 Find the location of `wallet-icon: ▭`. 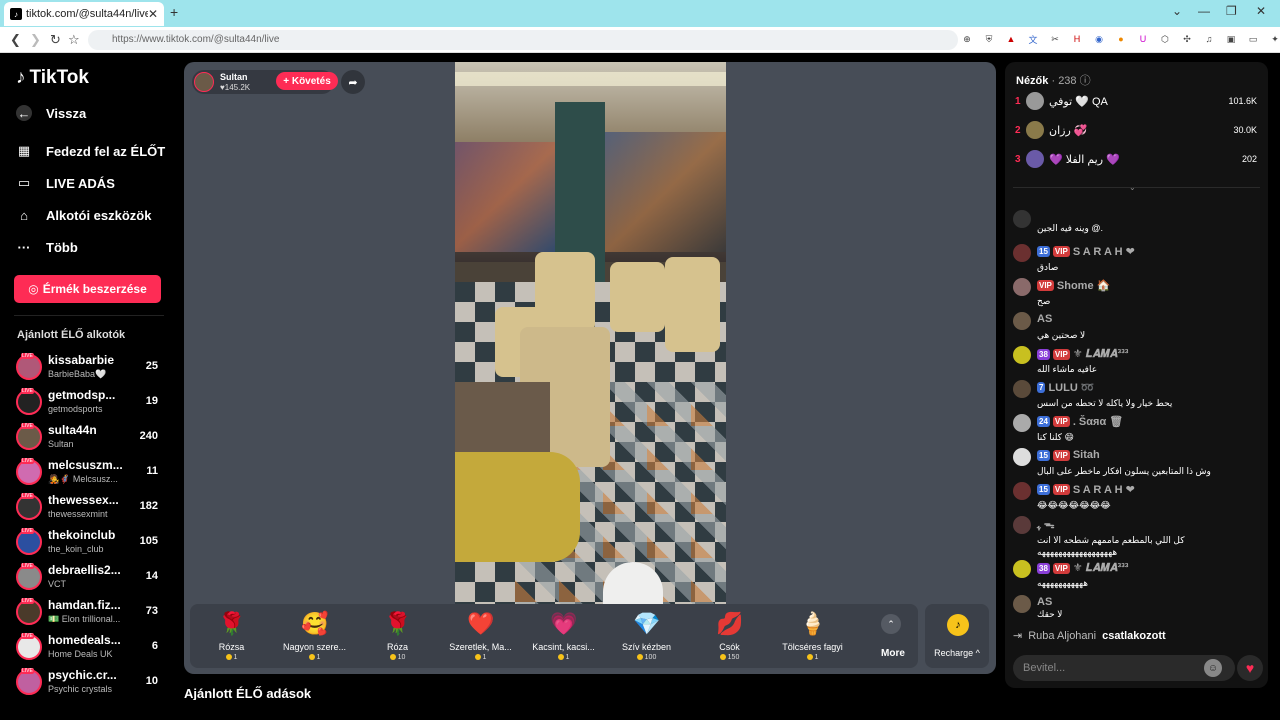

wallet-icon: ▭ is located at coordinates (1253, 39).